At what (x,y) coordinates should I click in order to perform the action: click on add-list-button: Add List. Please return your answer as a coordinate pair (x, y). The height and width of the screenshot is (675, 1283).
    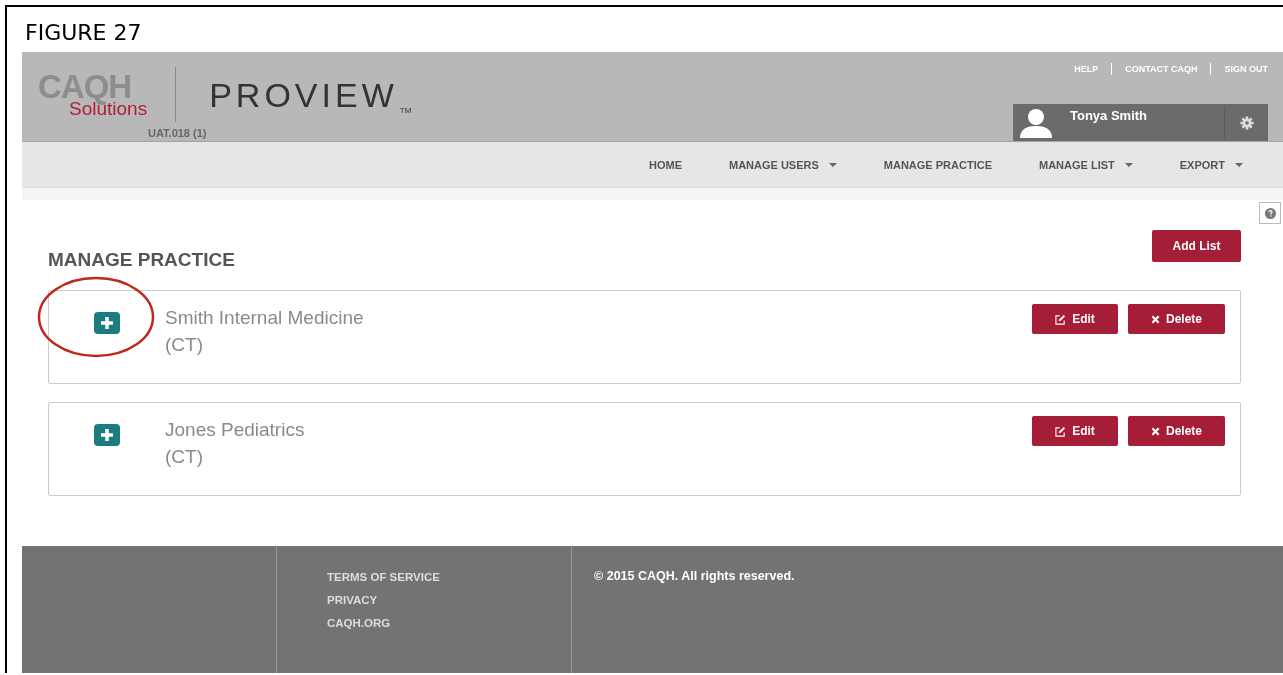
    Looking at the image, I should click on (1196, 246).